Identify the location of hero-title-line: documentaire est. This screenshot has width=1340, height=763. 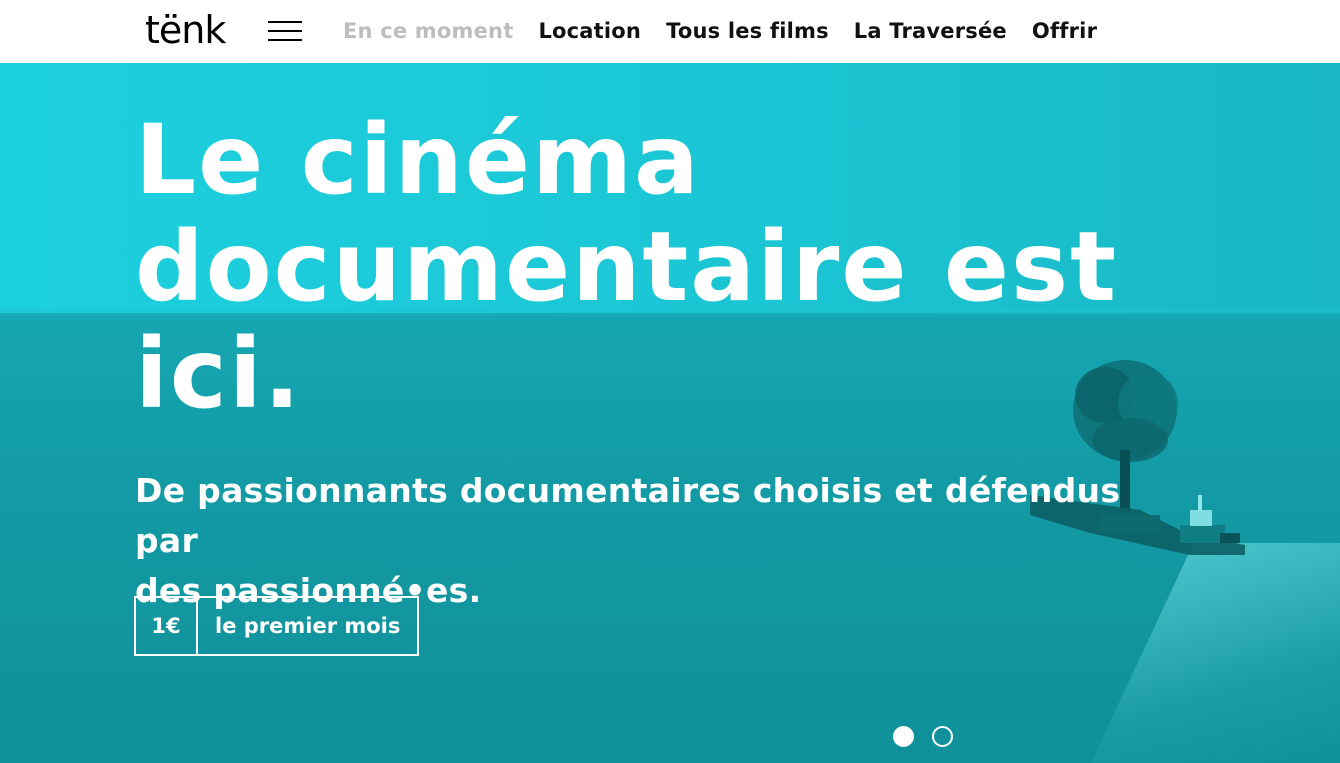
(626, 267).